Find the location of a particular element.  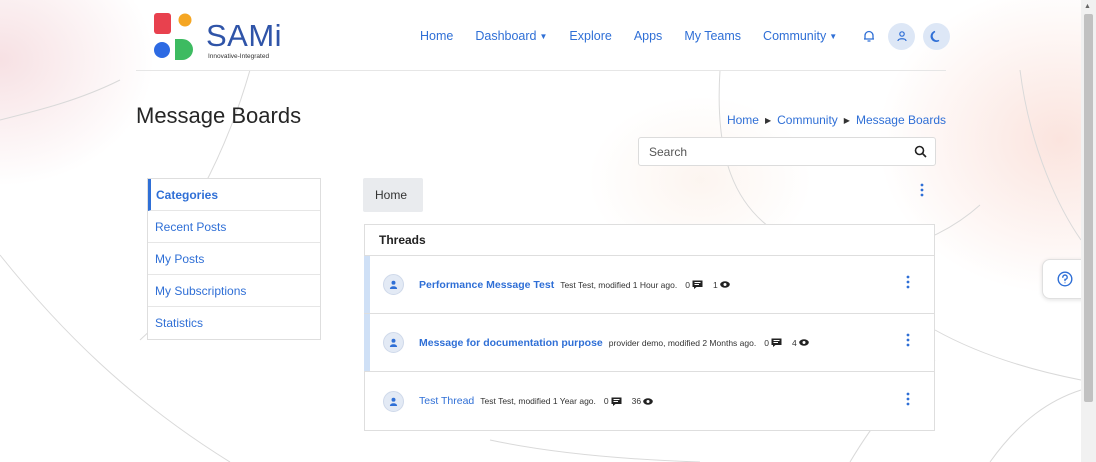

nav-home: Home is located at coordinates (436, 36).